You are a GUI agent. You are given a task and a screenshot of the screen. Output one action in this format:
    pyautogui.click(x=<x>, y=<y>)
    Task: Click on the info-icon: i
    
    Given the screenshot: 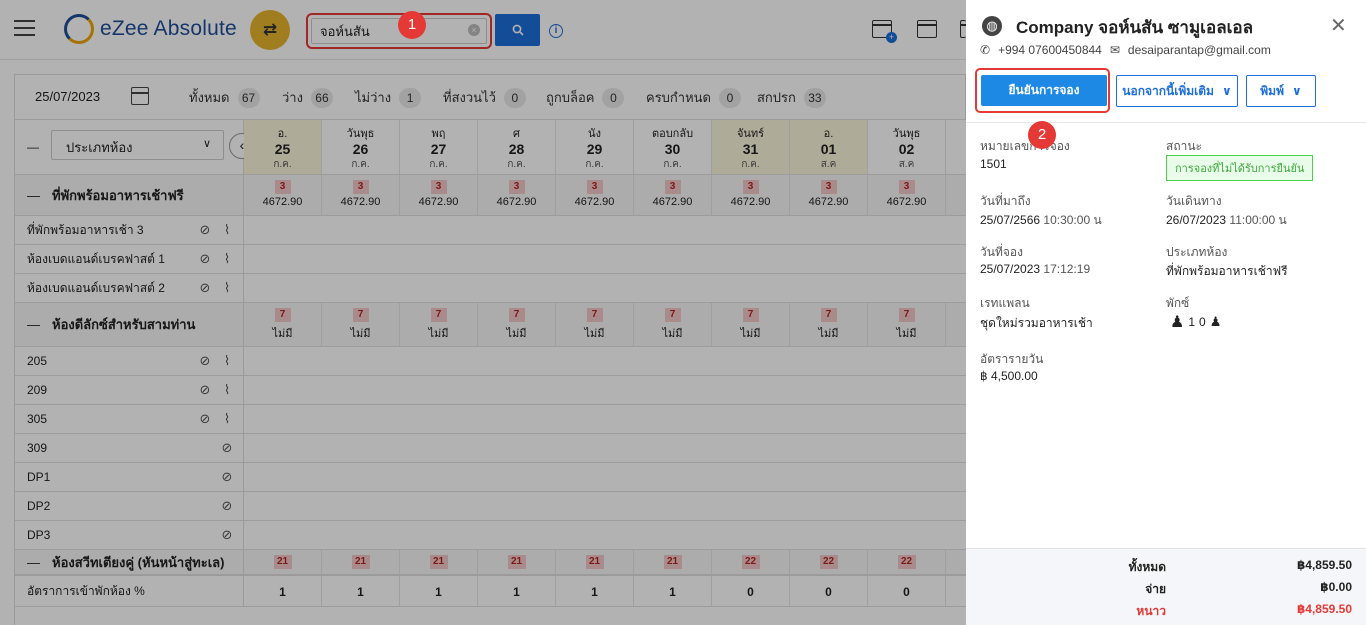 What is the action you would take?
    pyautogui.click(x=556, y=31)
    